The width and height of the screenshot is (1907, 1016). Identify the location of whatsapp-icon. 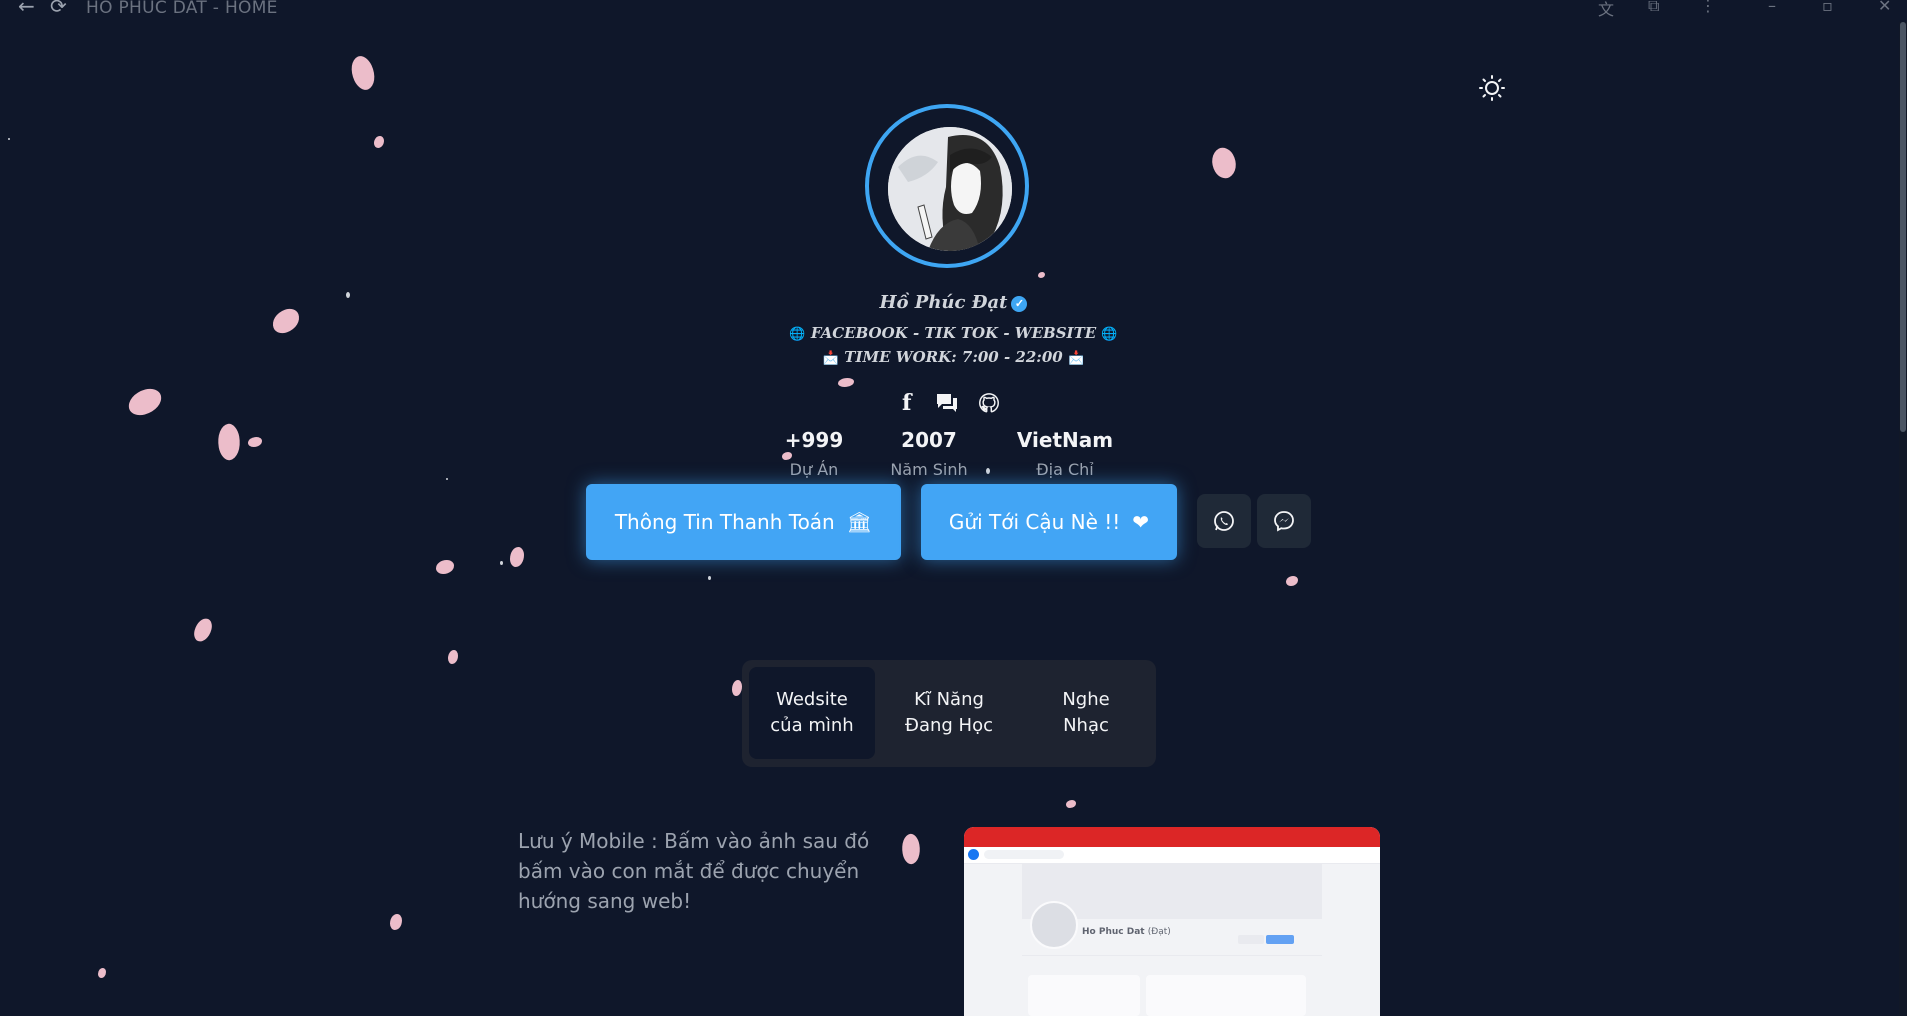
(1224, 521).